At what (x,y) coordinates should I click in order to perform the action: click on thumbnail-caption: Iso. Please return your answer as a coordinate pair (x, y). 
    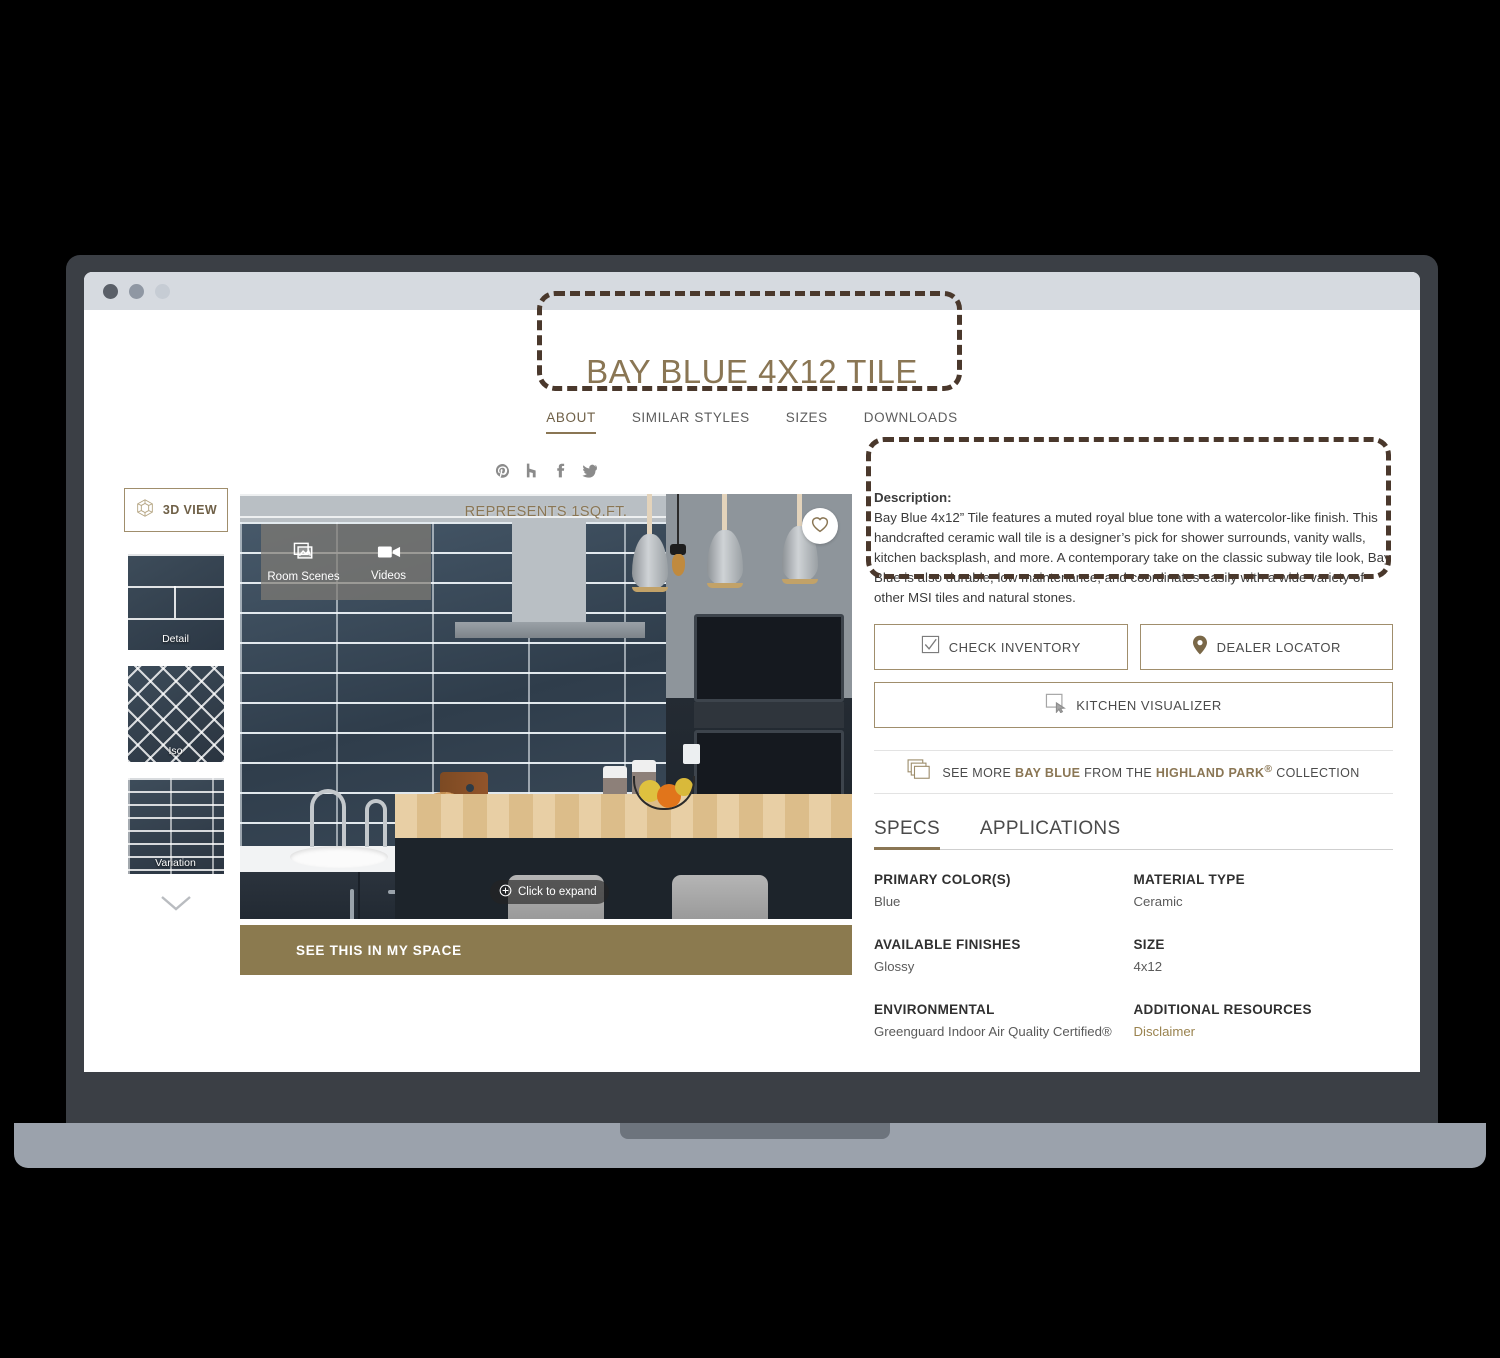
    Looking at the image, I should click on (175, 751).